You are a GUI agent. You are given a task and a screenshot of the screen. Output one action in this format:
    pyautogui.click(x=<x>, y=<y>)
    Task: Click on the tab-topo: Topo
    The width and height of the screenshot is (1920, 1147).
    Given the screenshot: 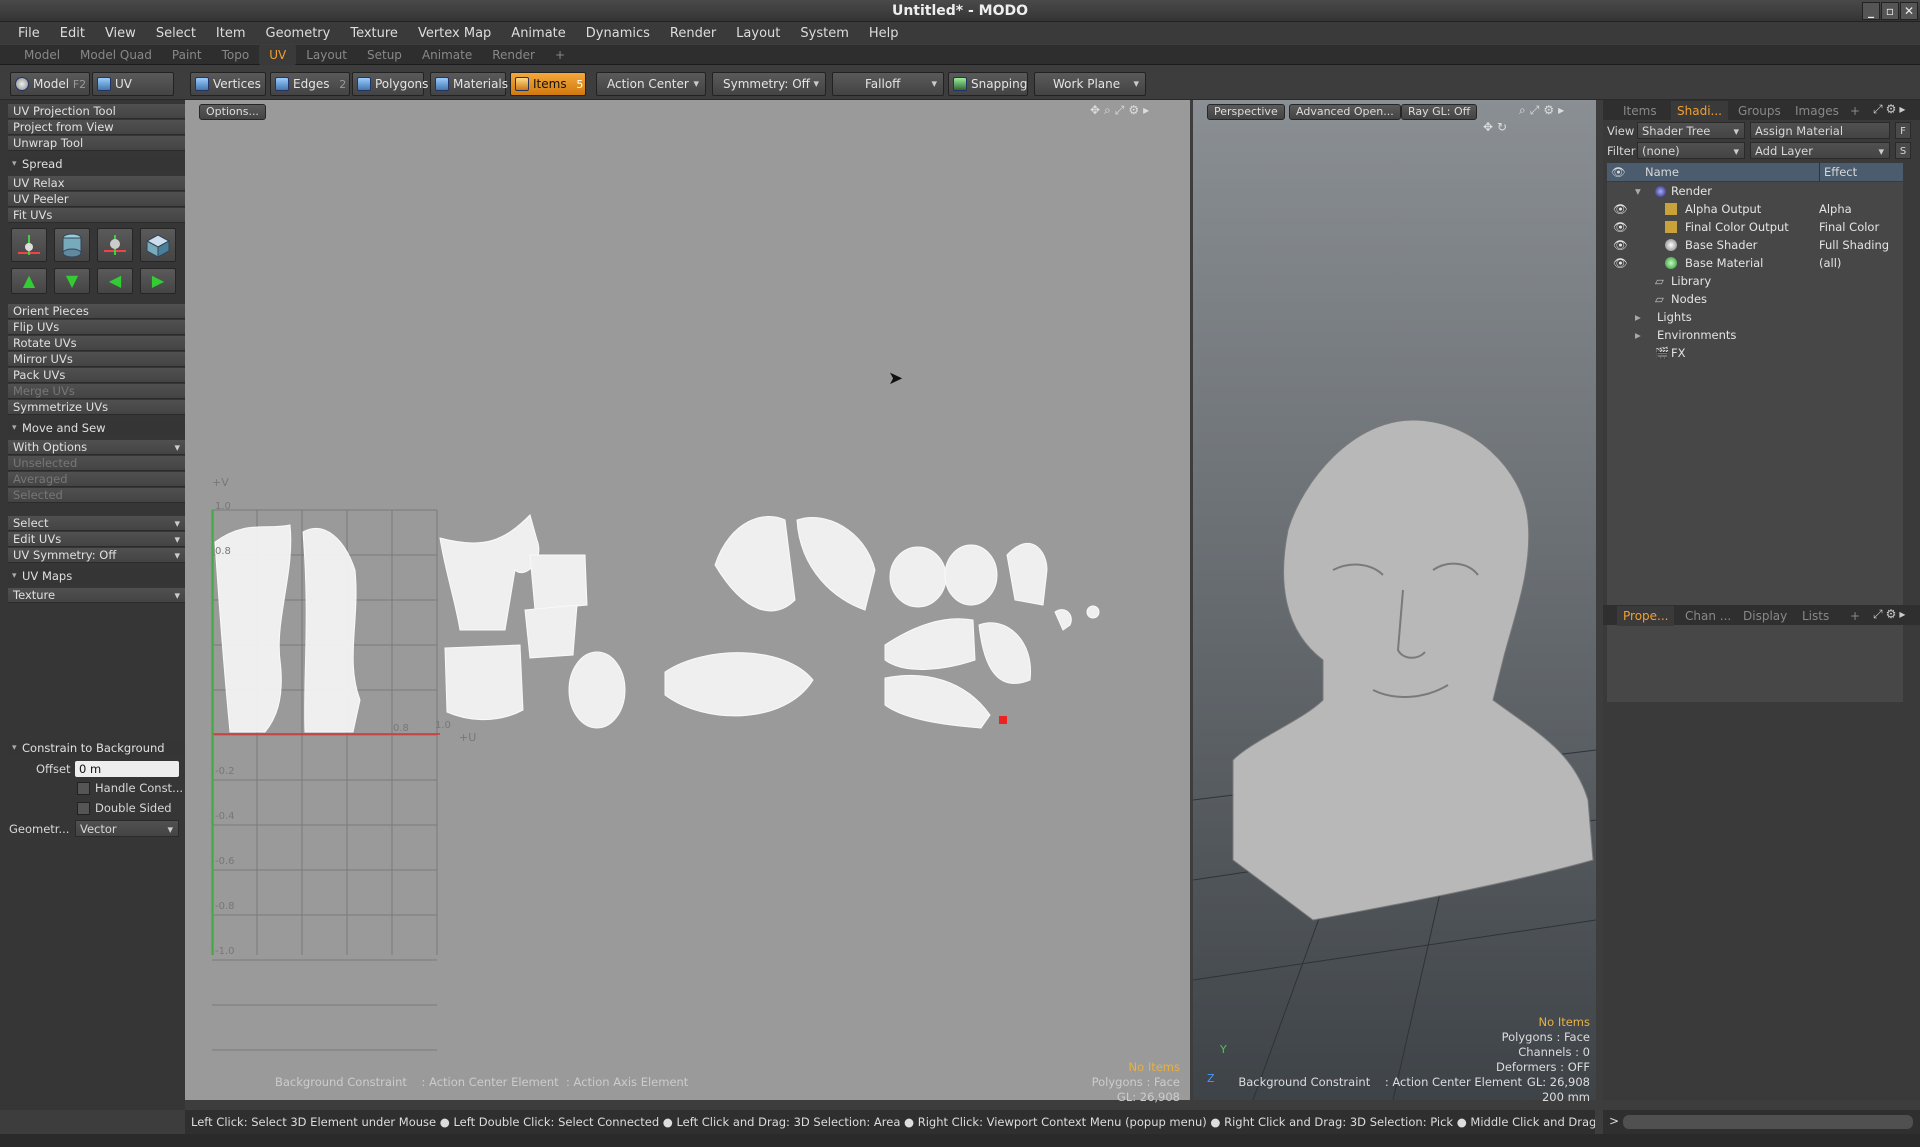 What is the action you would take?
    pyautogui.click(x=236, y=55)
    